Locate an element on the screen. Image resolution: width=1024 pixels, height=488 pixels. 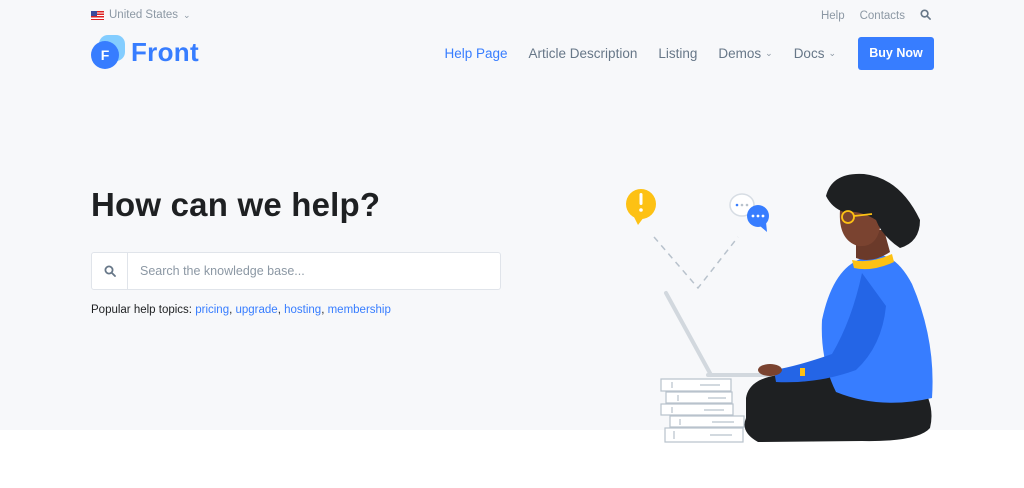
topic-link-pricing: pricing is located at coordinates (212, 310).